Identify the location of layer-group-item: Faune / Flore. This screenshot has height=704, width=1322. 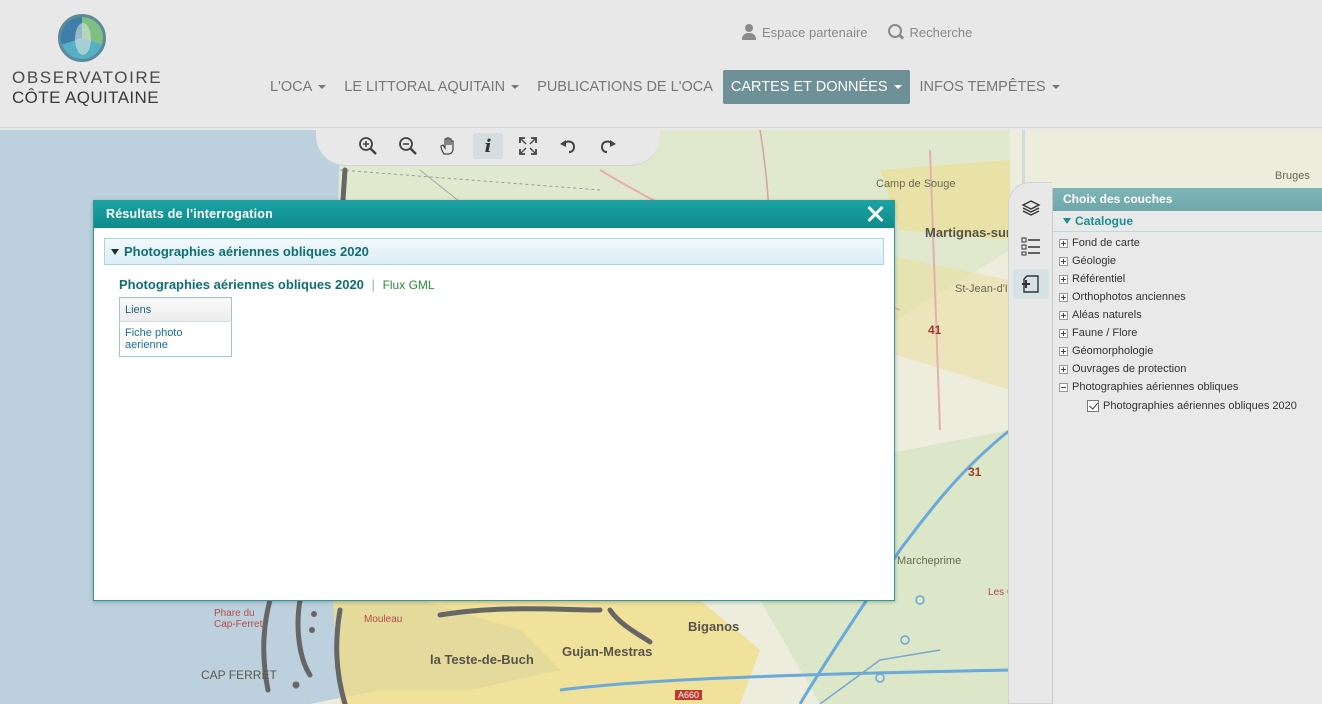
(1190, 333).